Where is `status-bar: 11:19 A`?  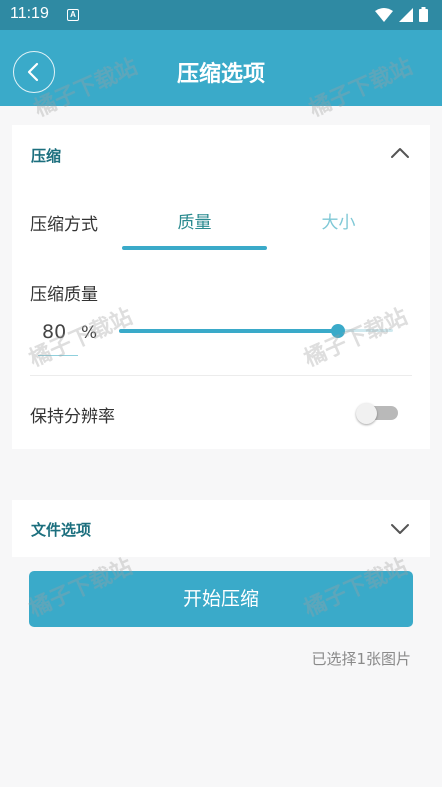
status-bar: 11:19 A is located at coordinates (221, 15).